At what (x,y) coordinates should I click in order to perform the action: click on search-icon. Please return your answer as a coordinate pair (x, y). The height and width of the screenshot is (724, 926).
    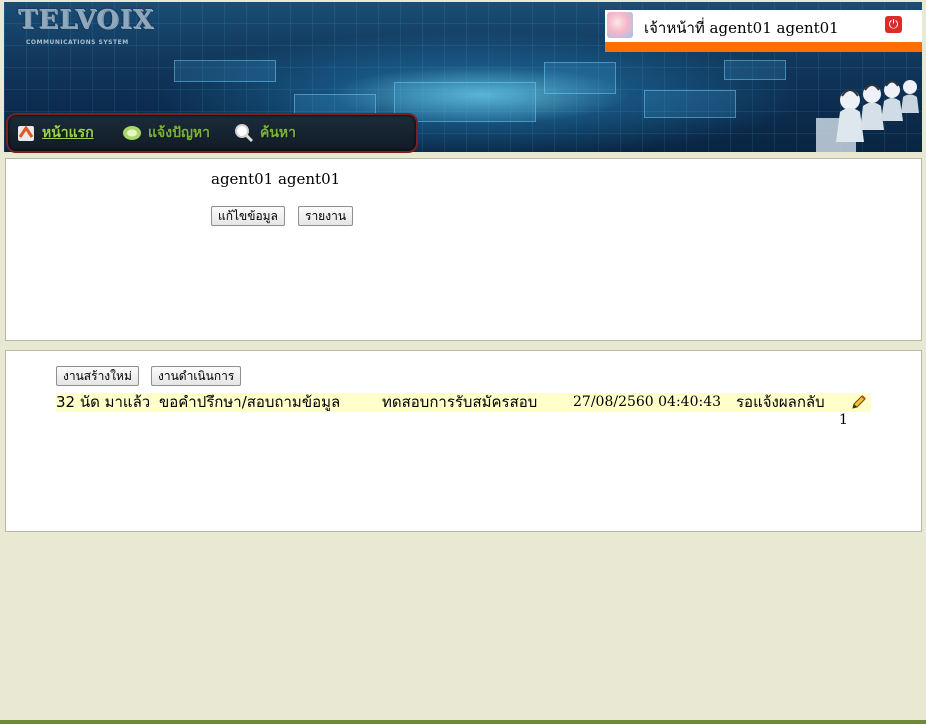
    Looking at the image, I should click on (244, 133).